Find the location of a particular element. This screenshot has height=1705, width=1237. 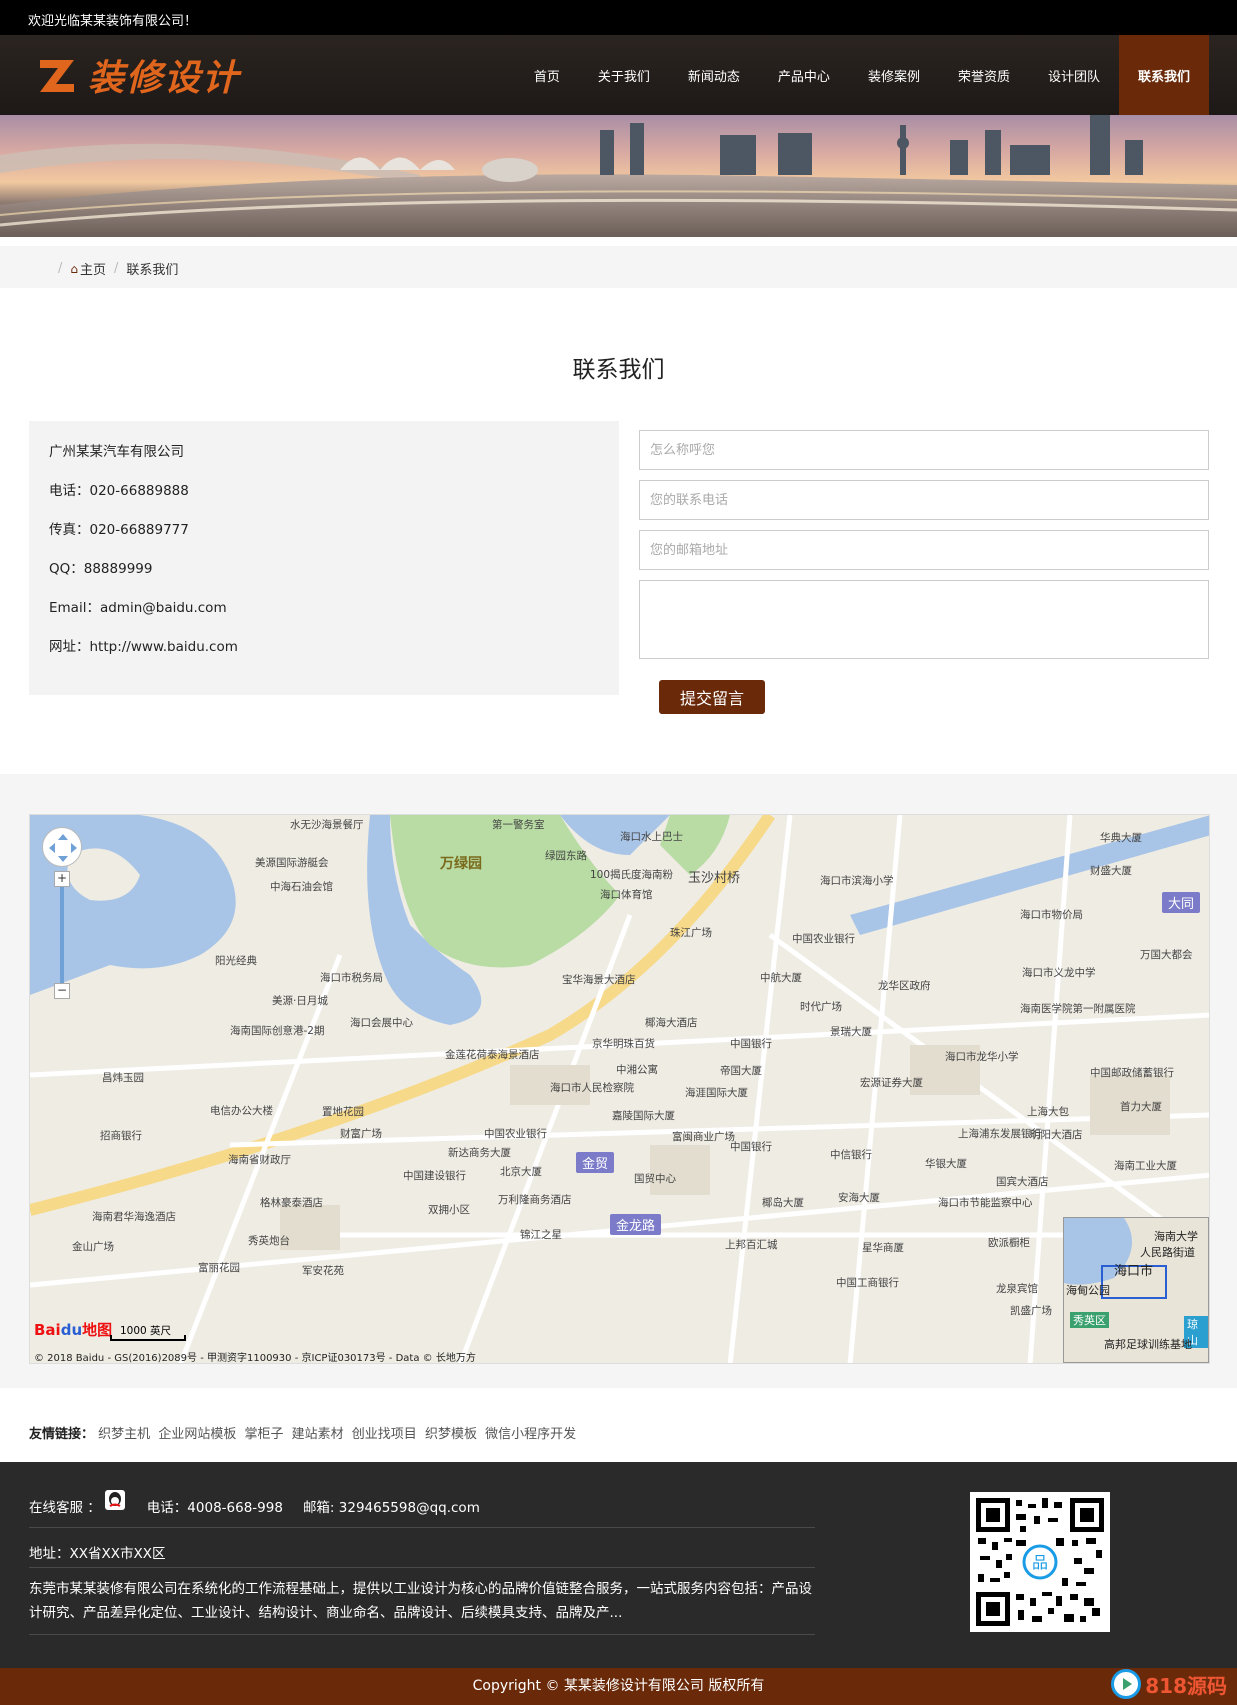

map-poi: 华典大厦 is located at coordinates (1121, 838).